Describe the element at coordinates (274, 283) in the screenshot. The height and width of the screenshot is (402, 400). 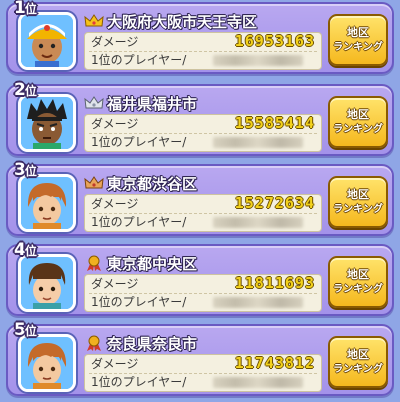
I see `damage-value: 11811693` at that location.